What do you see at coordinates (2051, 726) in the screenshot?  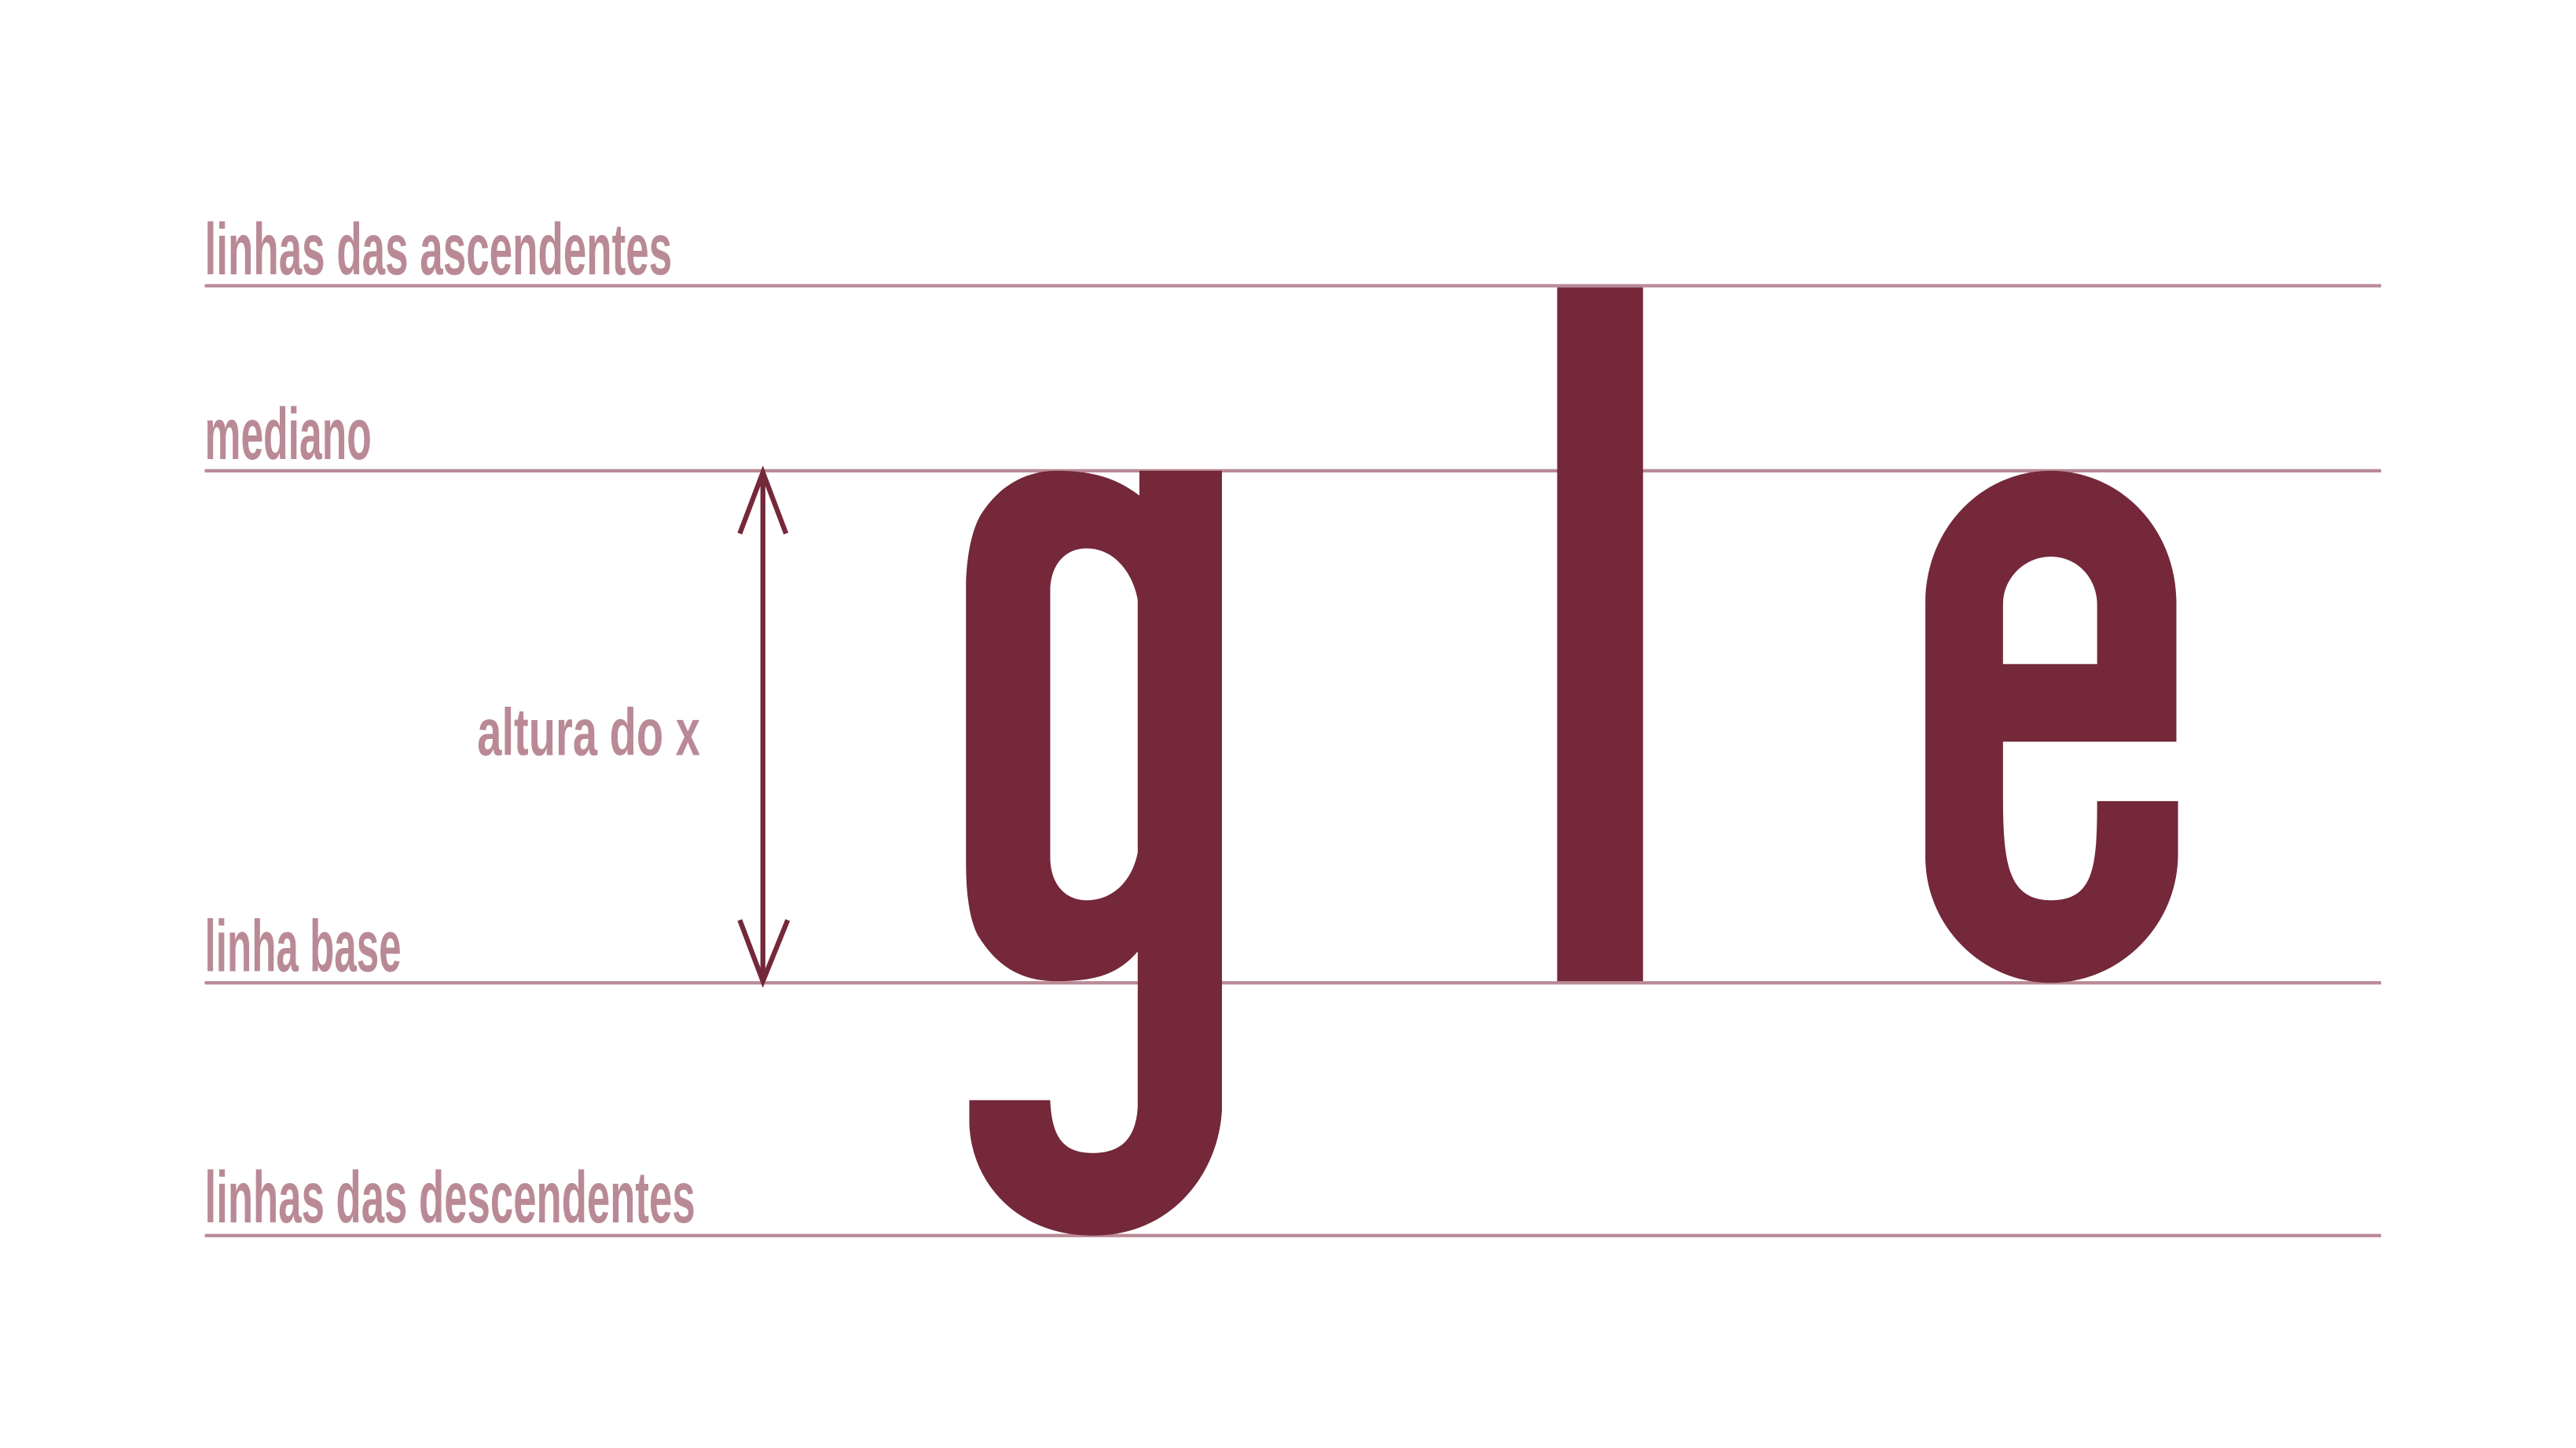 I see `letter-e-glyph` at bounding box center [2051, 726].